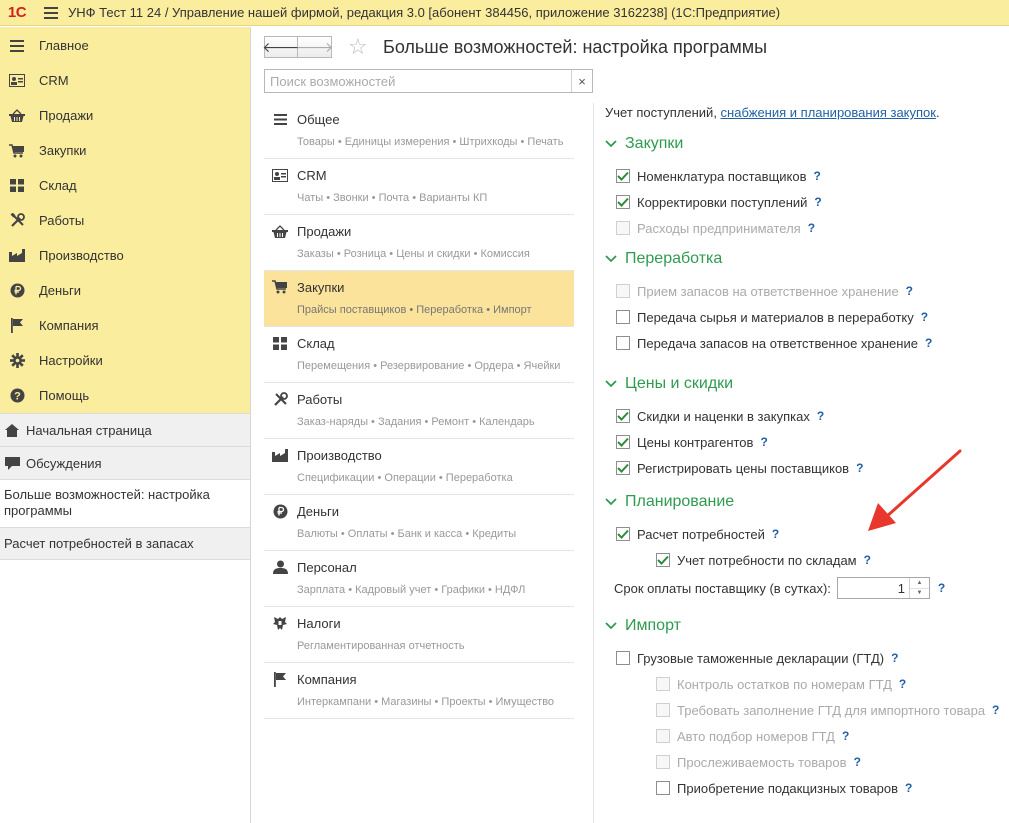  I want to click on option-row: Авто подбор номеров ГТД?, so click(807, 736).